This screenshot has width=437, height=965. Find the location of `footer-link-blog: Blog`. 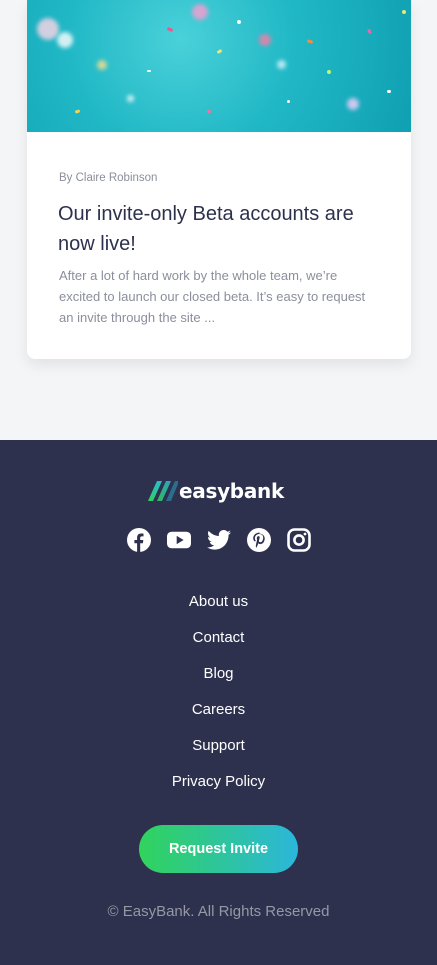

footer-link-blog: Blog is located at coordinates (218, 680).